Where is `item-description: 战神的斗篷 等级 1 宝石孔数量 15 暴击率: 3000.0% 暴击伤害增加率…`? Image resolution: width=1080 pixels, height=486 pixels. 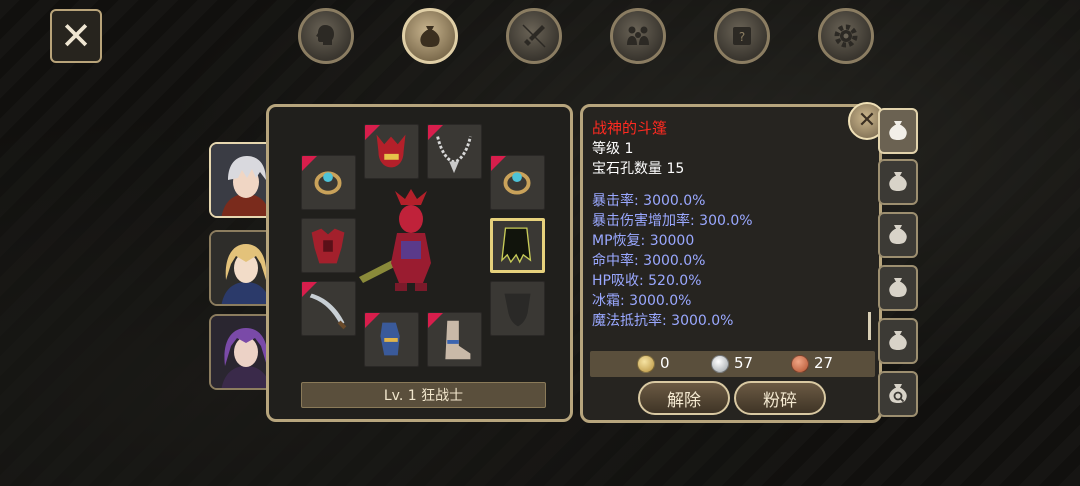
item-description: 战神的斗篷 等级 1 宝石孔数量 15 暴击率: 3000.0% 暴击伤害增加率… is located at coordinates (724, 232).